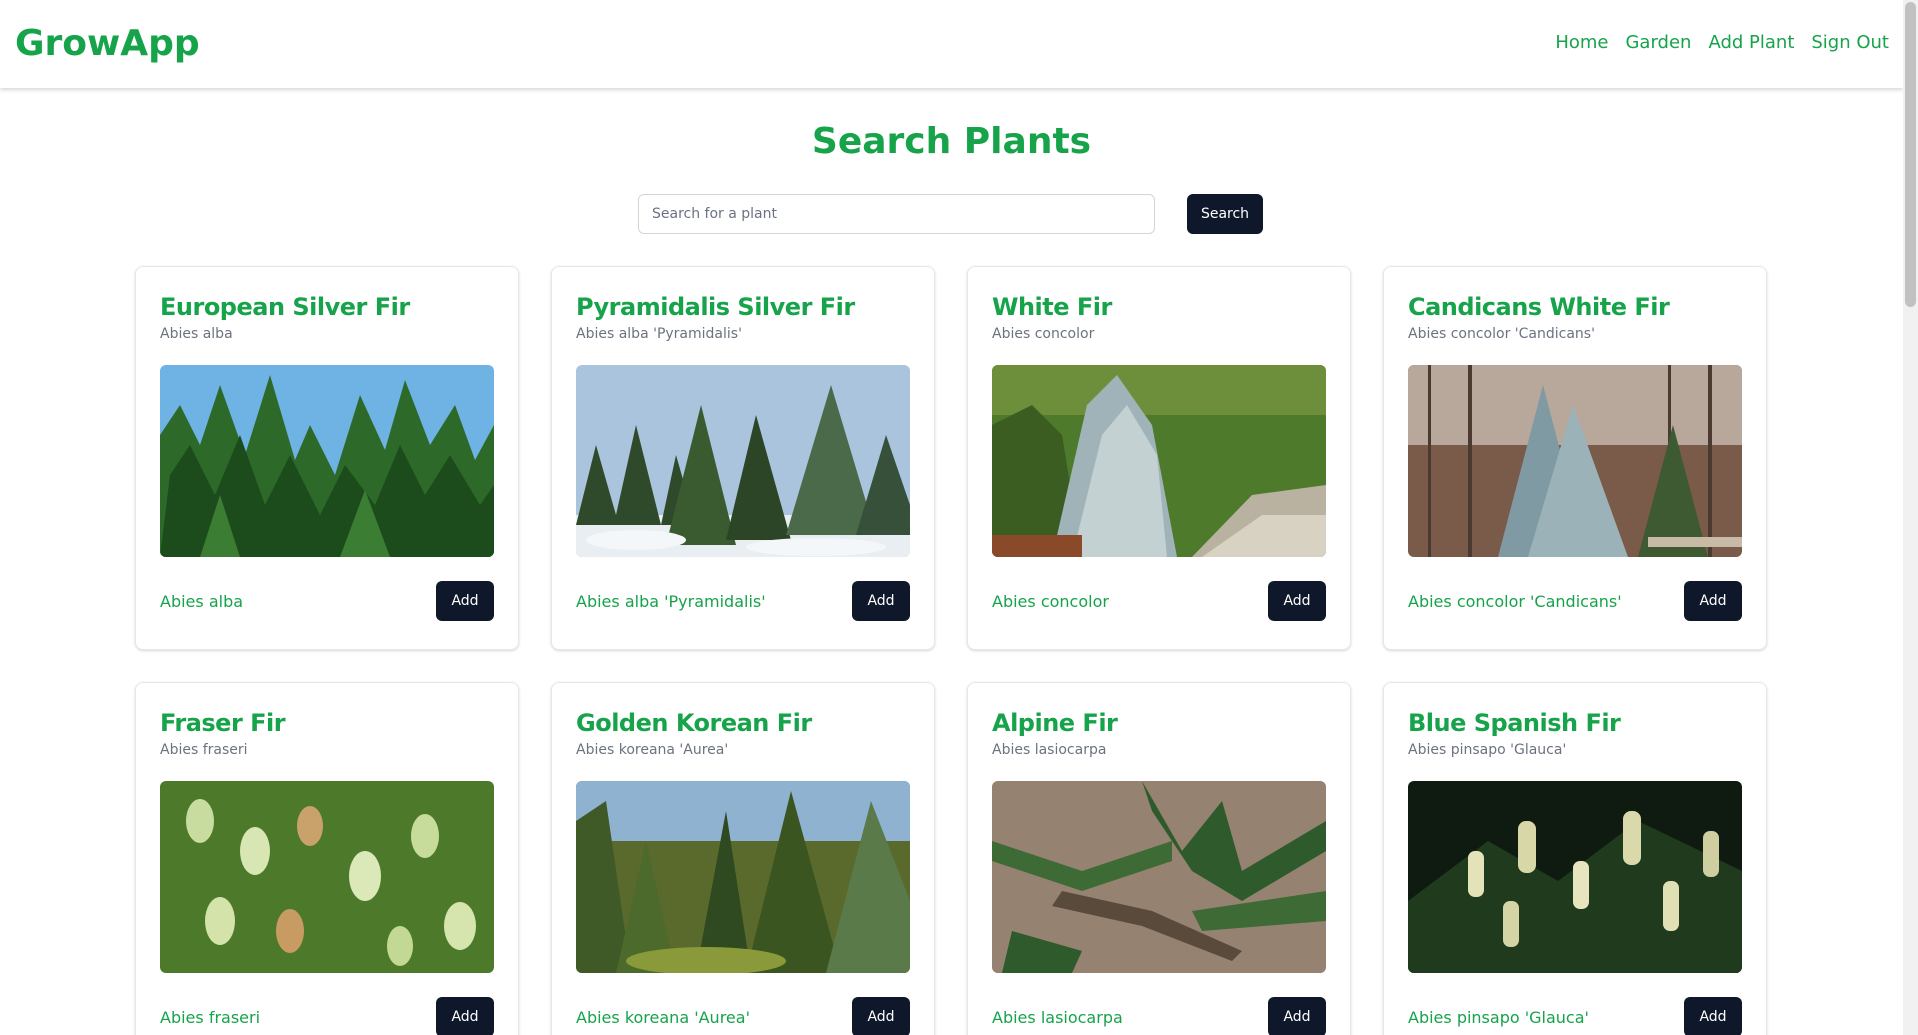  What do you see at coordinates (201, 601) in the screenshot?
I see `plant-detail-link: Abies alba` at bounding box center [201, 601].